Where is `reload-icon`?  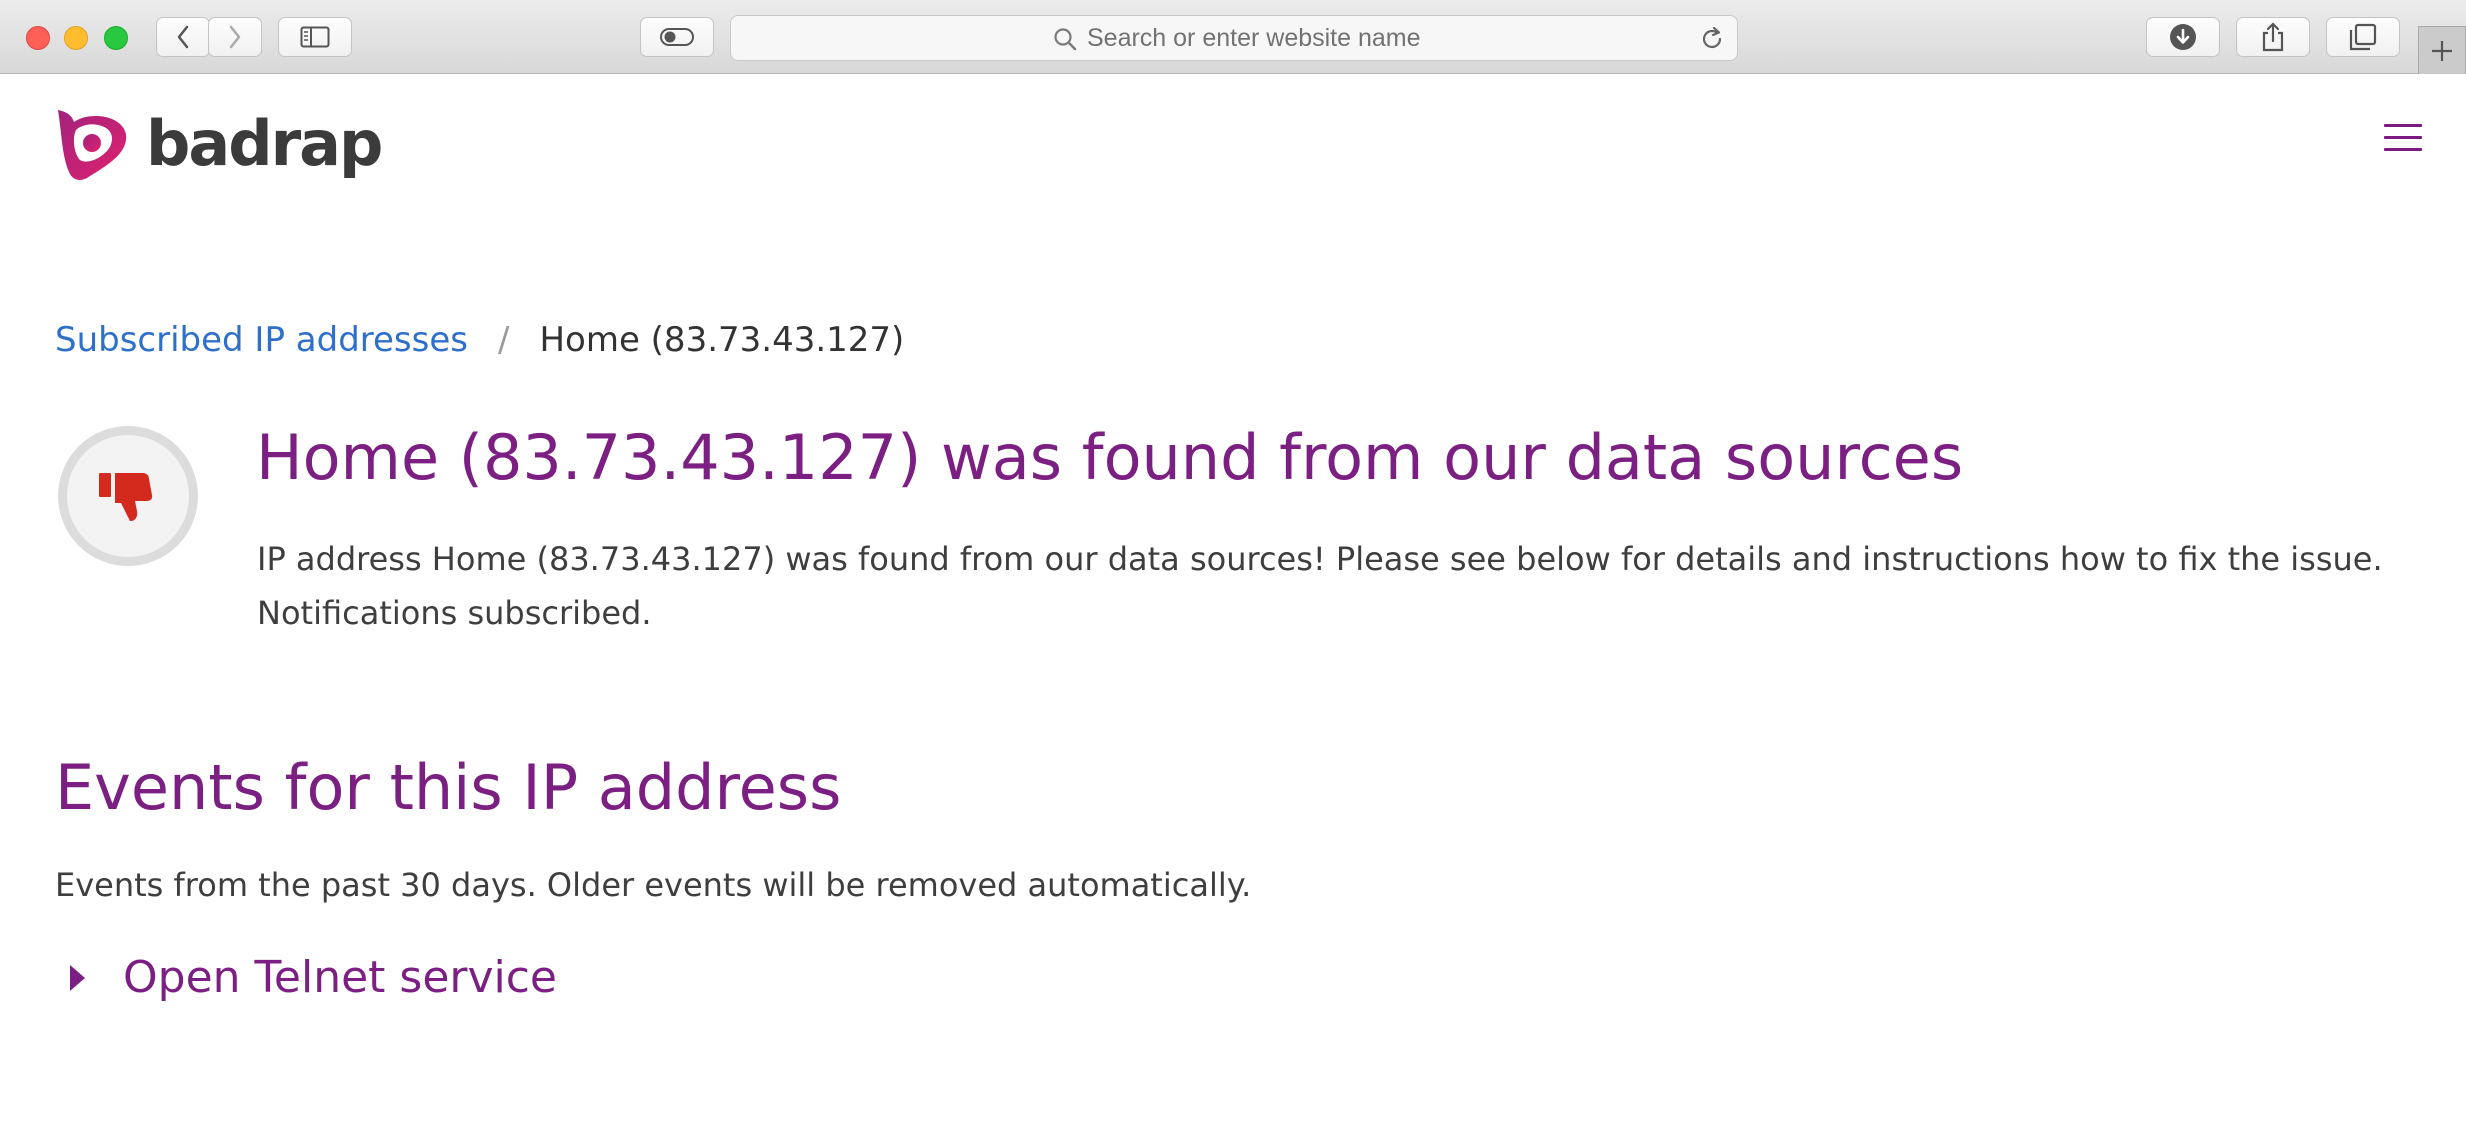
reload-icon is located at coordinates (1712, 39).